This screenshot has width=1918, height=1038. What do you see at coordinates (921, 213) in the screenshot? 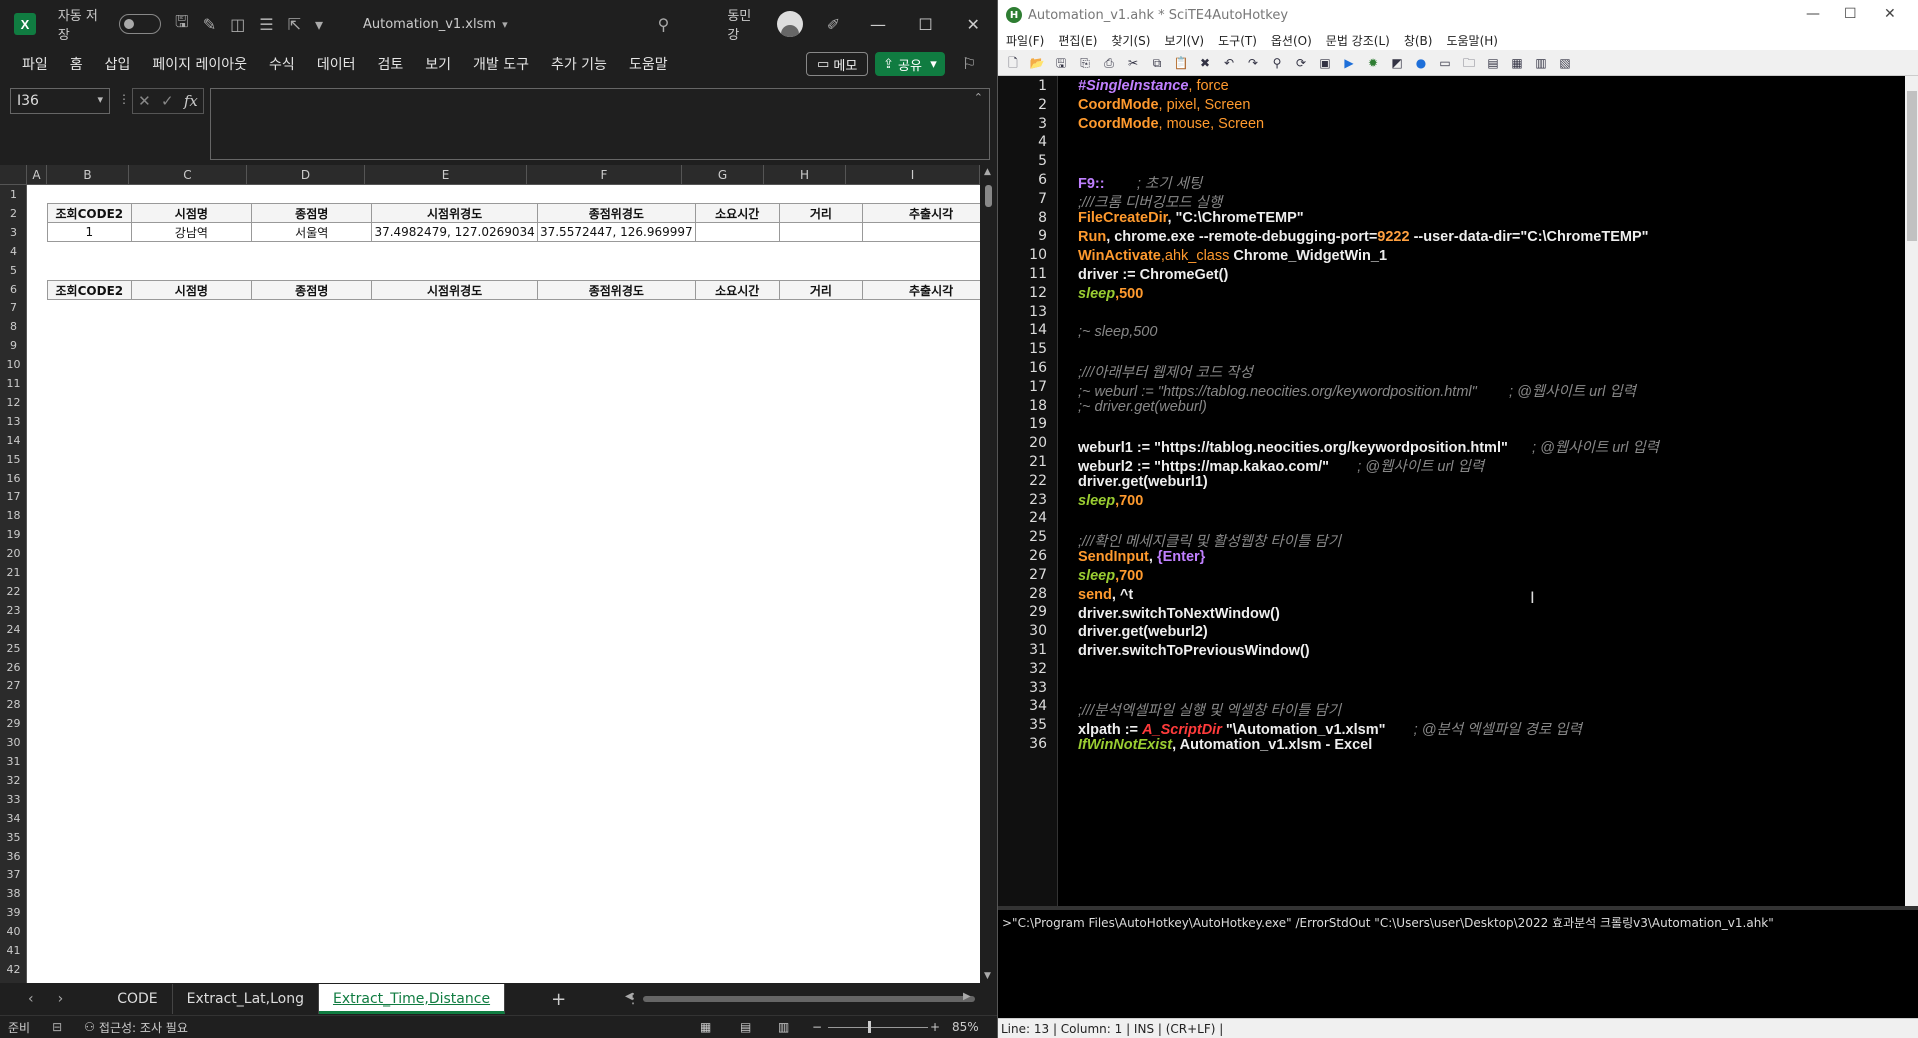
I see `header-cell: 추출시각` at bounding box center [921, 213].